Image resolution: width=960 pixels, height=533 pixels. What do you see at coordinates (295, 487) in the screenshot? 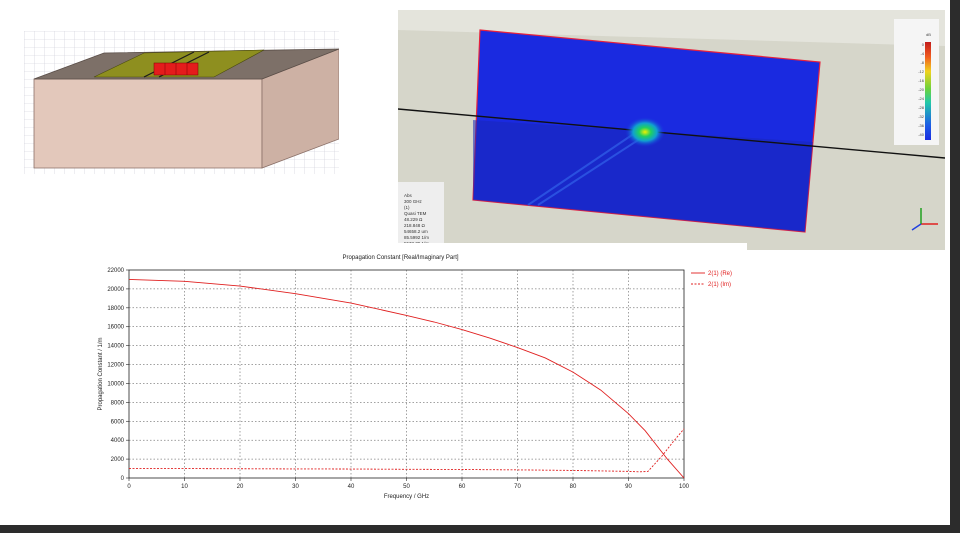
I see `x-tick-label: 30` at bounding box center [295, 487].